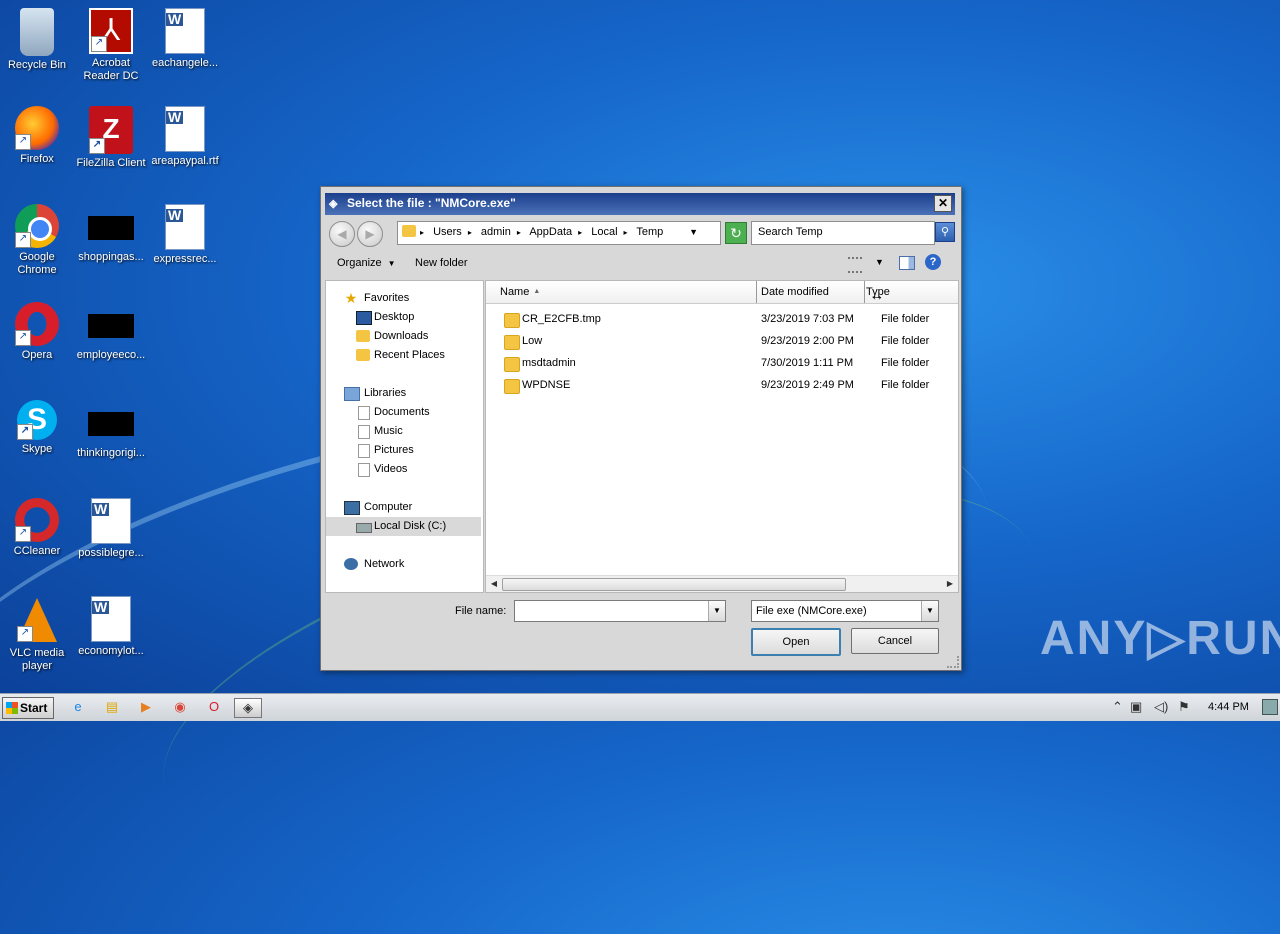 The image size is (1280, 934). What do you see at coordinates (620, 611) in the screenshot?
I see `file-name-field: ▼` at bounding box center [620, 611].